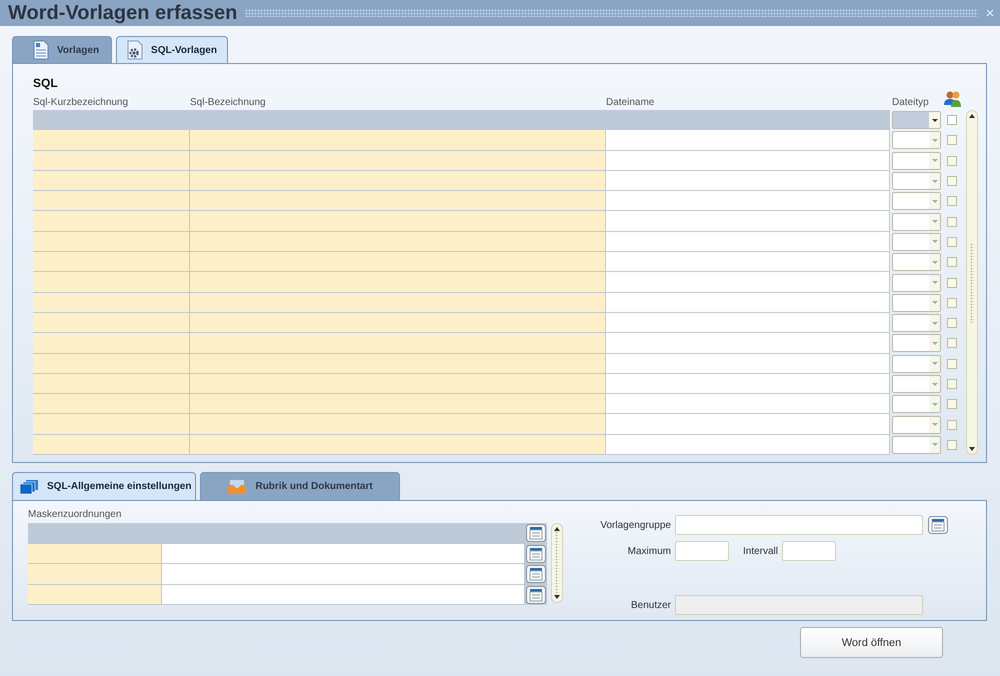 The width and height of the screenshot is (1000, 676). Describe the element at coordinates (172, 49) in the screenshot. I see `tab: SQL-Vorlagen` at that location.